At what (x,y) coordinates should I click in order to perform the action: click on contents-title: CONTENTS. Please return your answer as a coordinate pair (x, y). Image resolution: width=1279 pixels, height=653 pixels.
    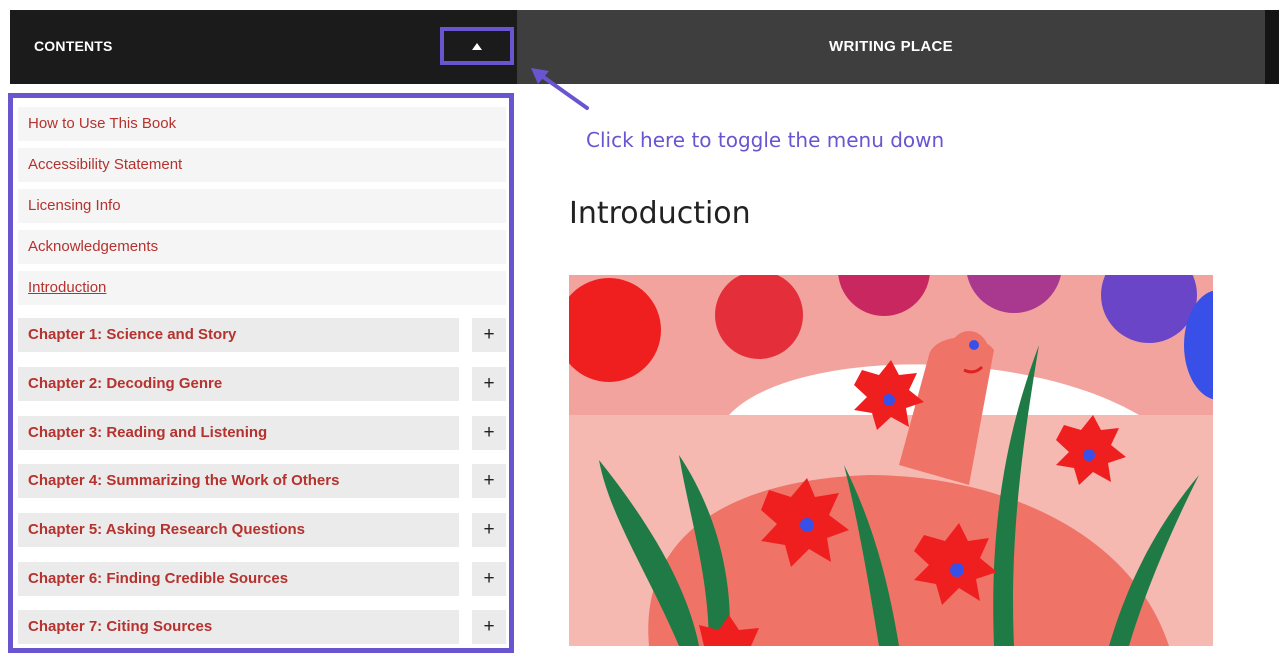
    Looking at the image, I should click on (73, 46).